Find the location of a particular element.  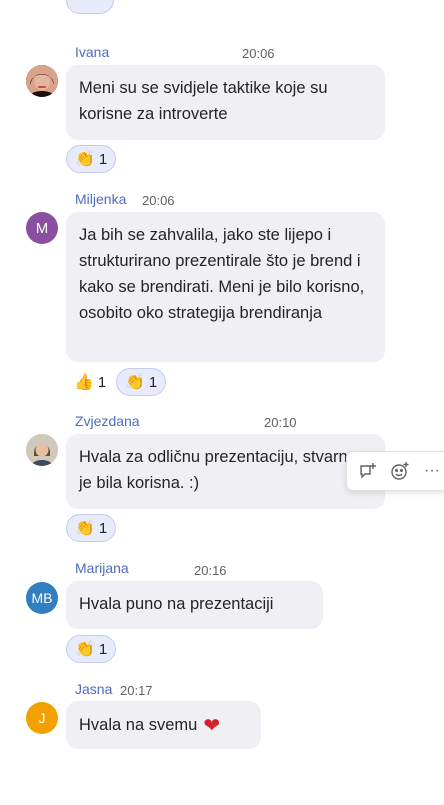

avatar: MB is located at coordinates (42, 598).